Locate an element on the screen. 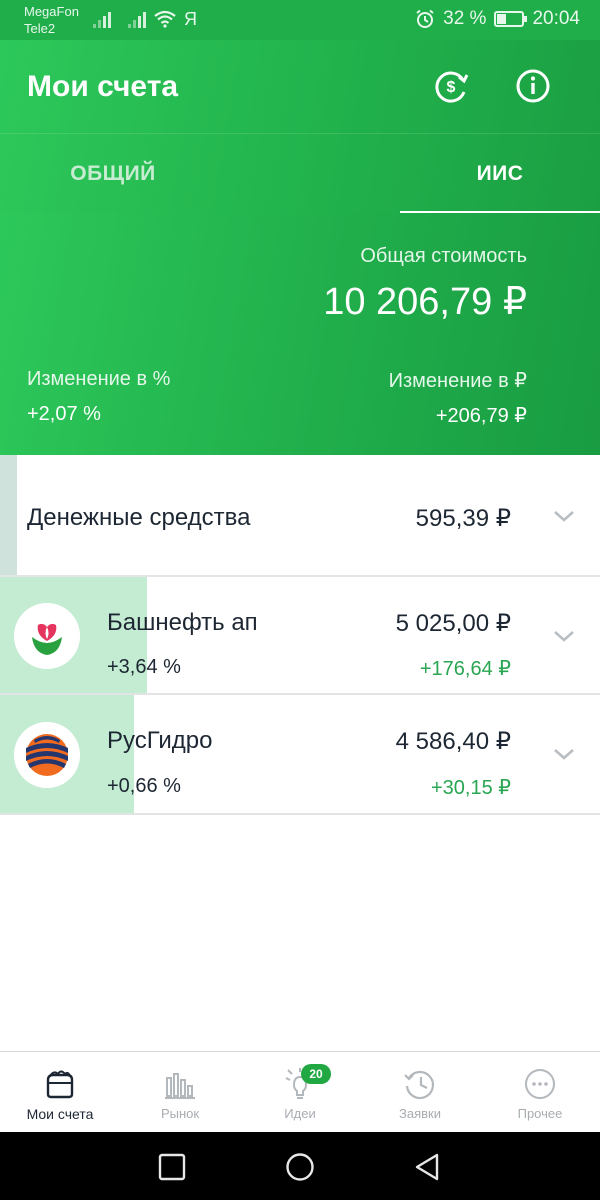 The image size is (600, 1200). holding-name: РусГидро is located at coordinates (160, 740).